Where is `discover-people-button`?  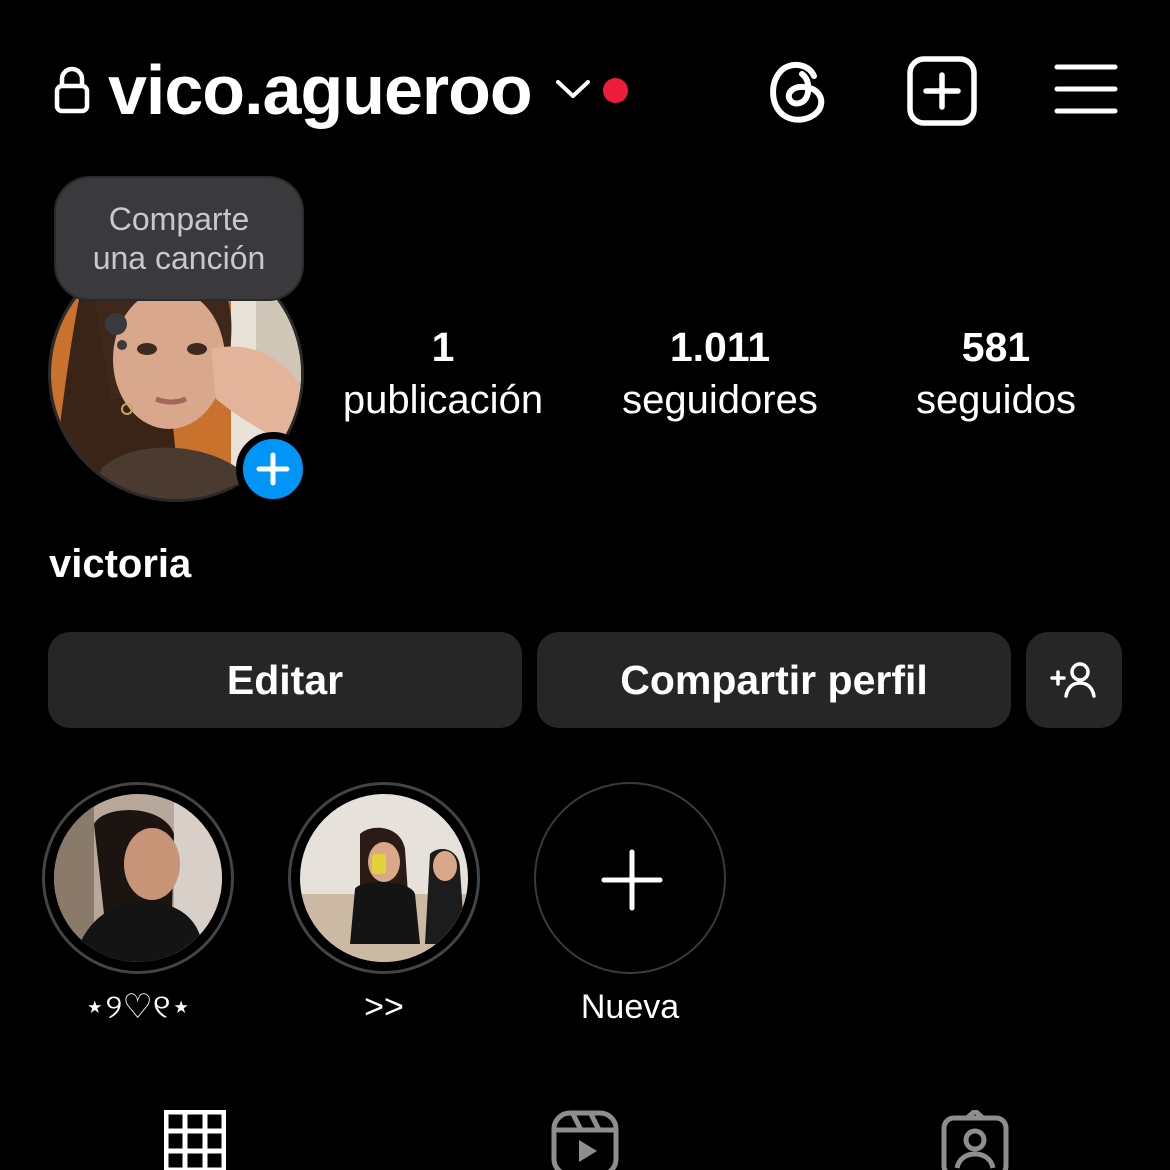
discover-people-button is located at coordinates (1074, 680).